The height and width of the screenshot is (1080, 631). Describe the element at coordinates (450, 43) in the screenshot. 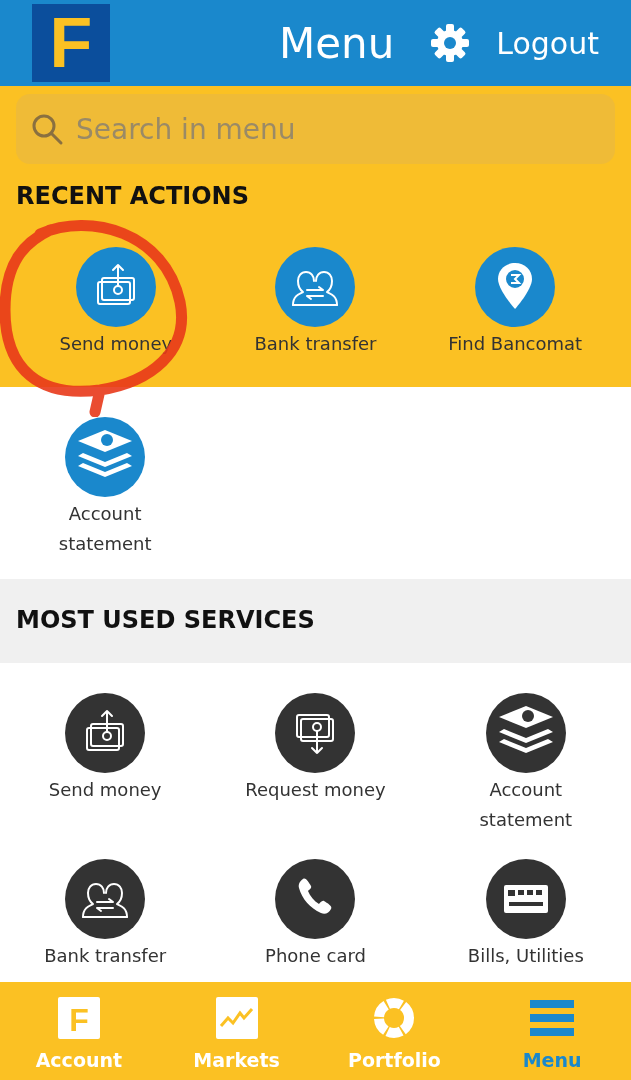

I see `settings-icon` at that location.